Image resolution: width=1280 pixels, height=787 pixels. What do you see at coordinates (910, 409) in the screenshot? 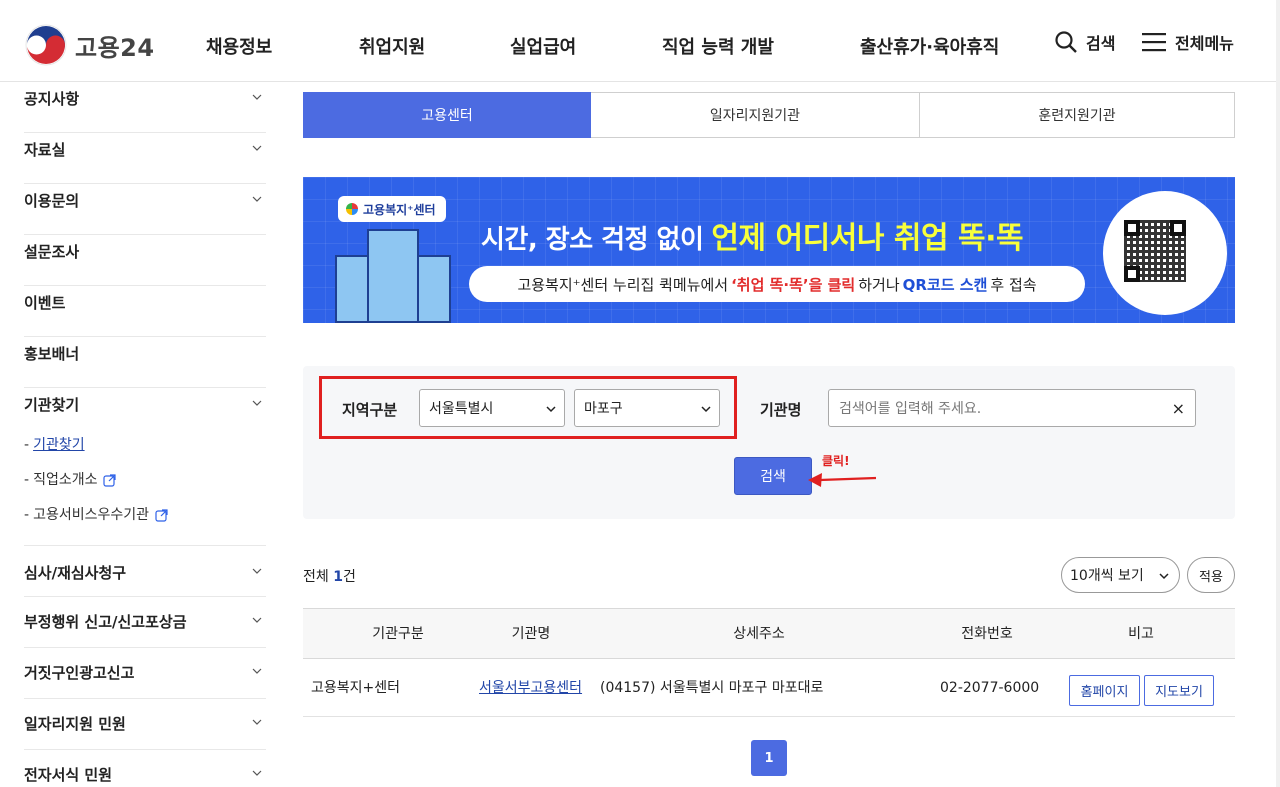
I see `org-name-placeholder: 검색어를 입력해 주세요.` at bounding box center [910, 409].